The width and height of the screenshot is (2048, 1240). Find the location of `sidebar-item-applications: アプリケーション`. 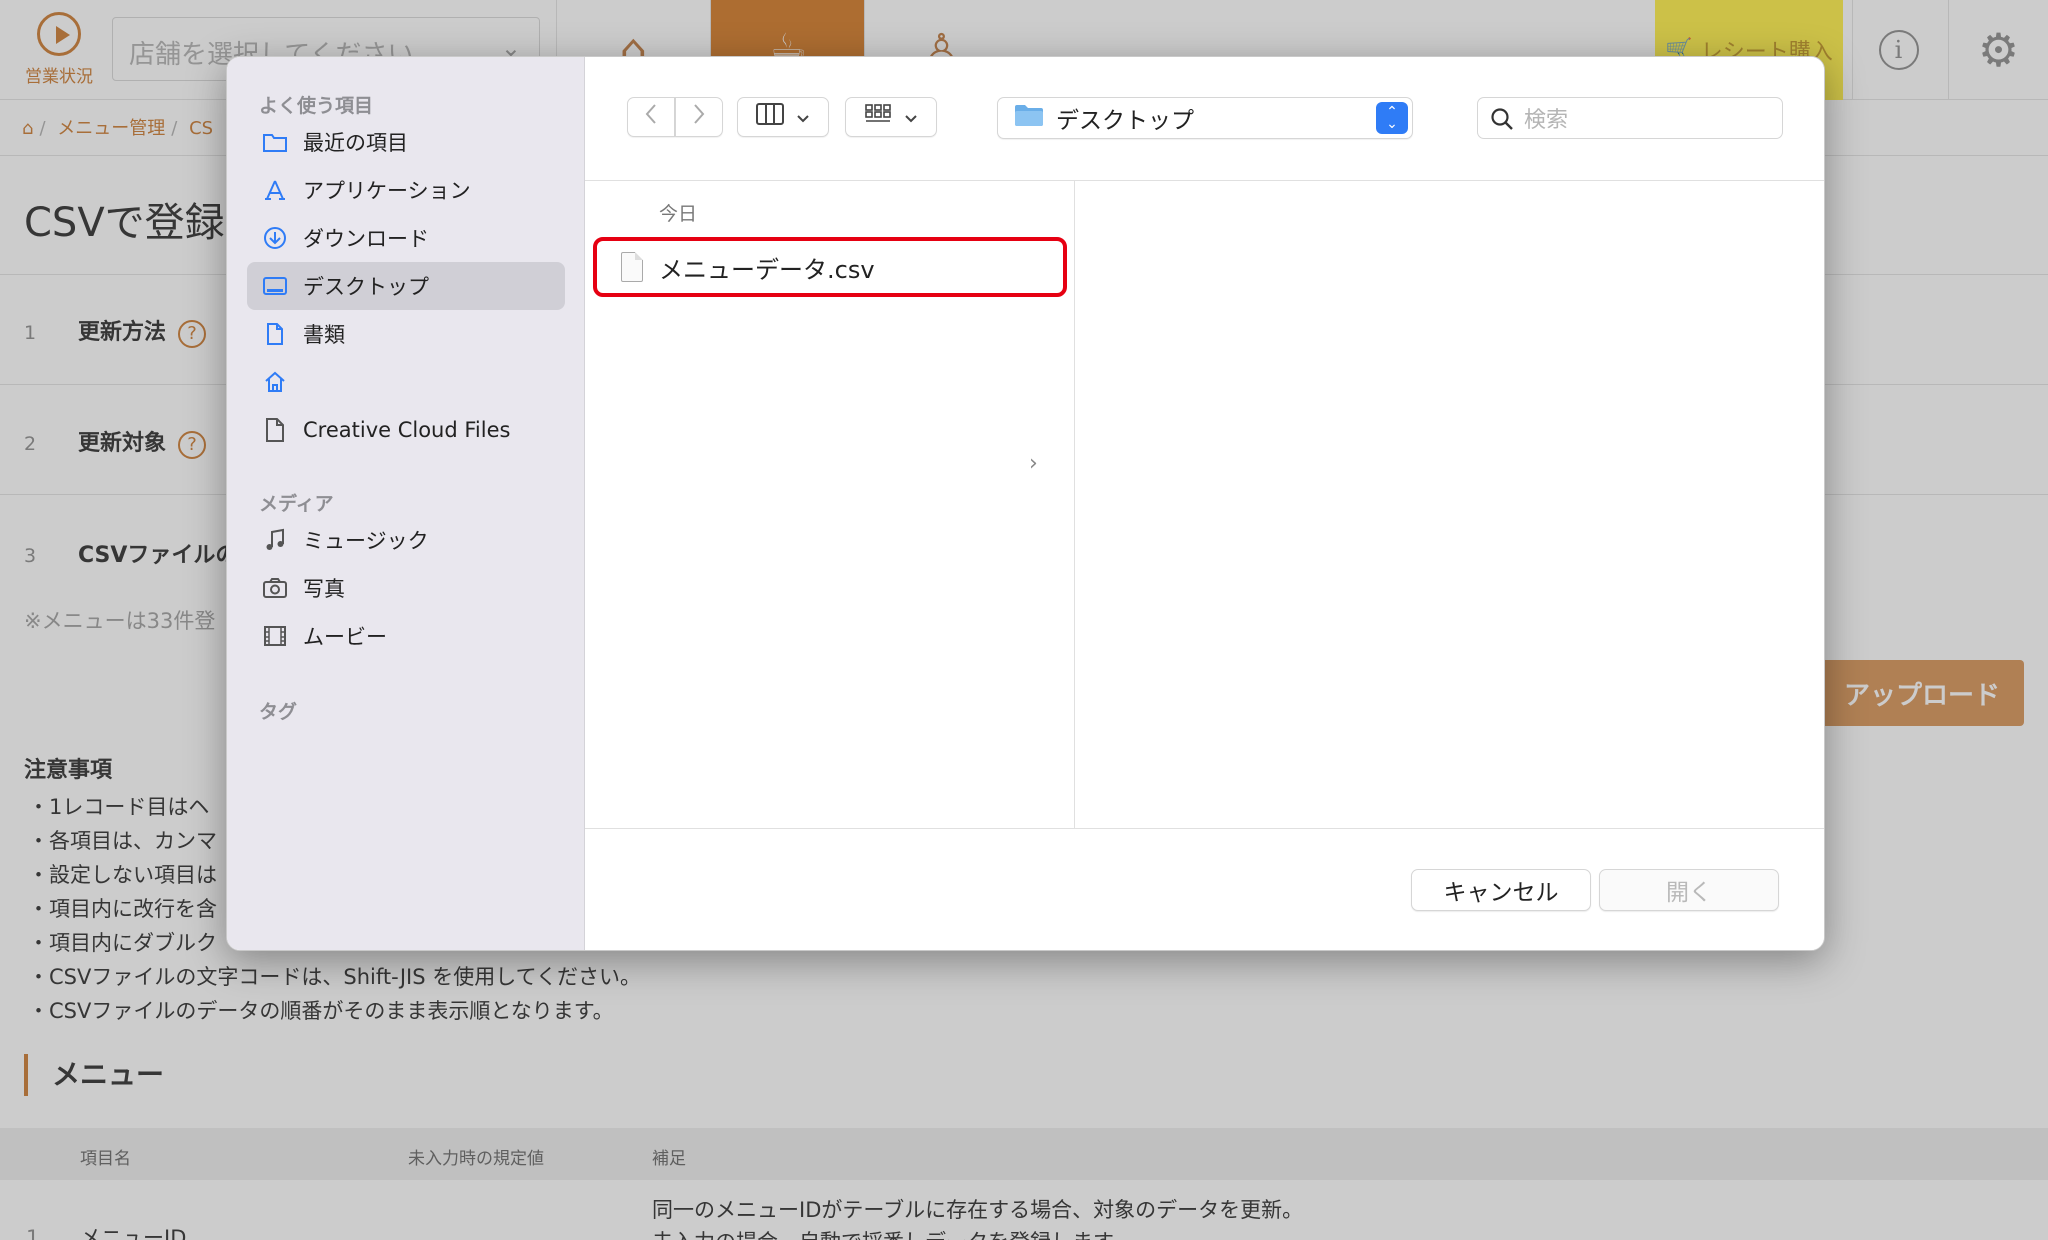

sidebar-item-applications: アプリケーション is located at coordinates (406, 190).